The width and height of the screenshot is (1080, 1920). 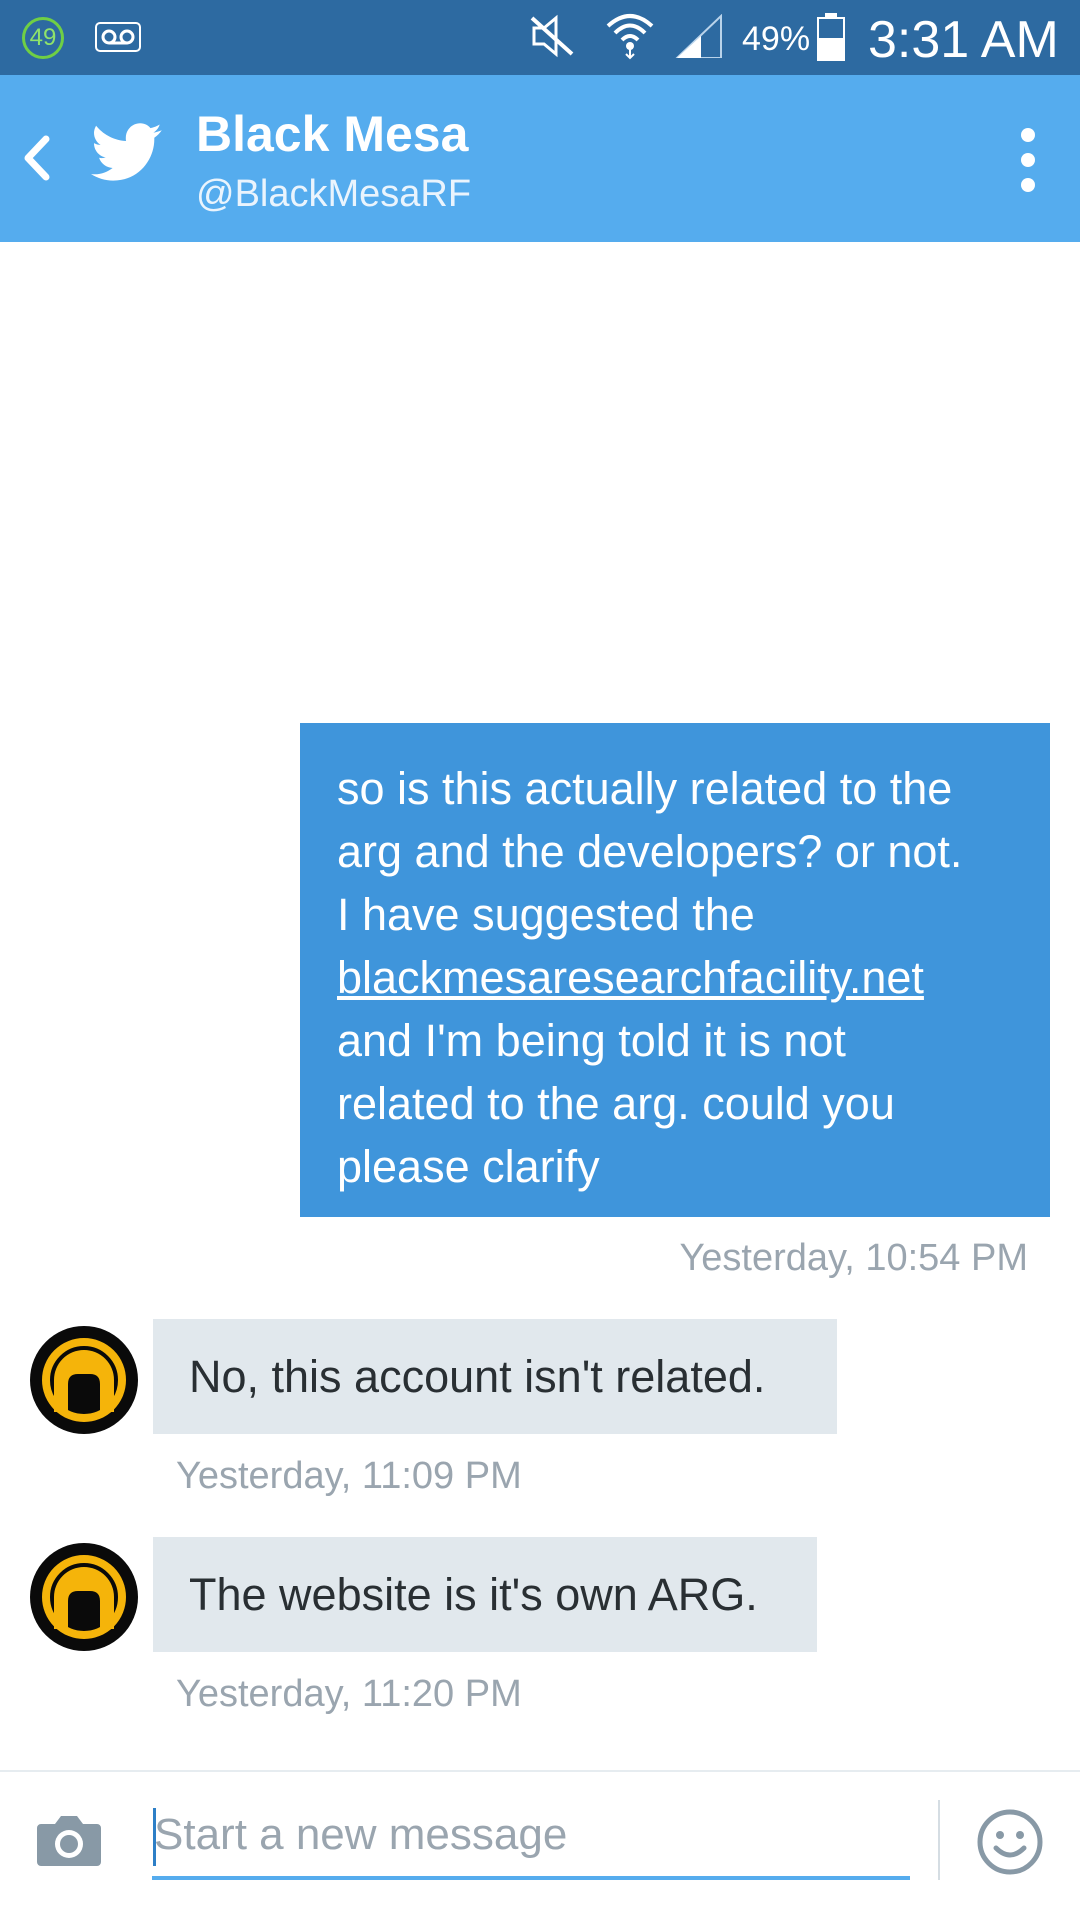 What do you see at coordinates (495, 1376) in the screenshot?
I see `incoming-message-bubble: No, this account isn't related.` at bounding box center [495, 1376].